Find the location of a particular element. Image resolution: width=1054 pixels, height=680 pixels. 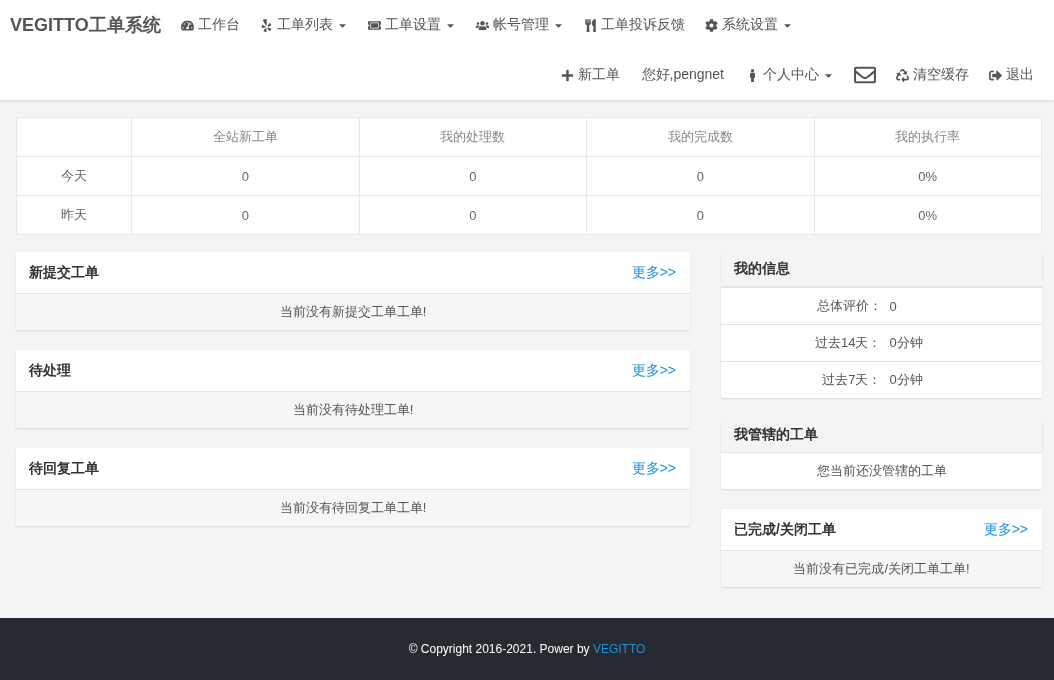

row-label: 今天 is located at coordinates (74, 176).